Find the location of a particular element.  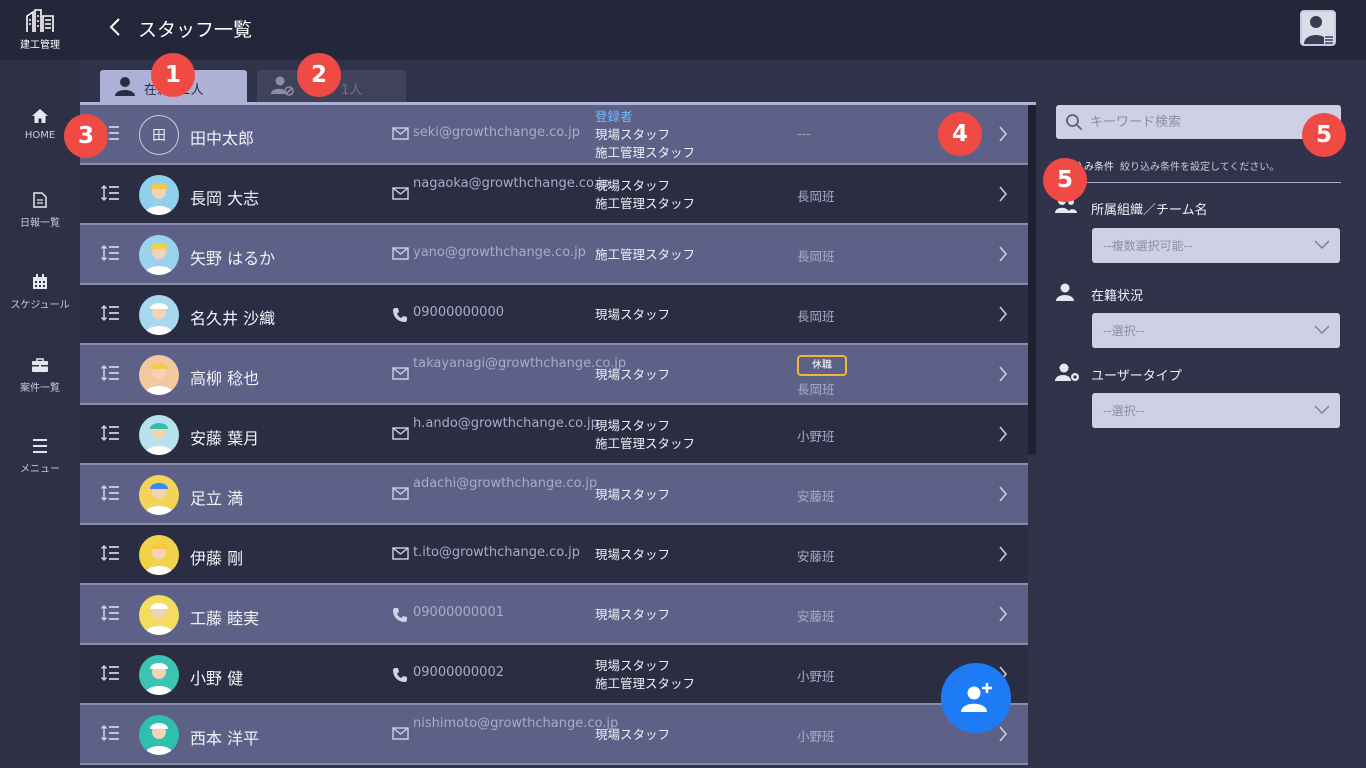

search-icon is located at coordinates (1074, 122).